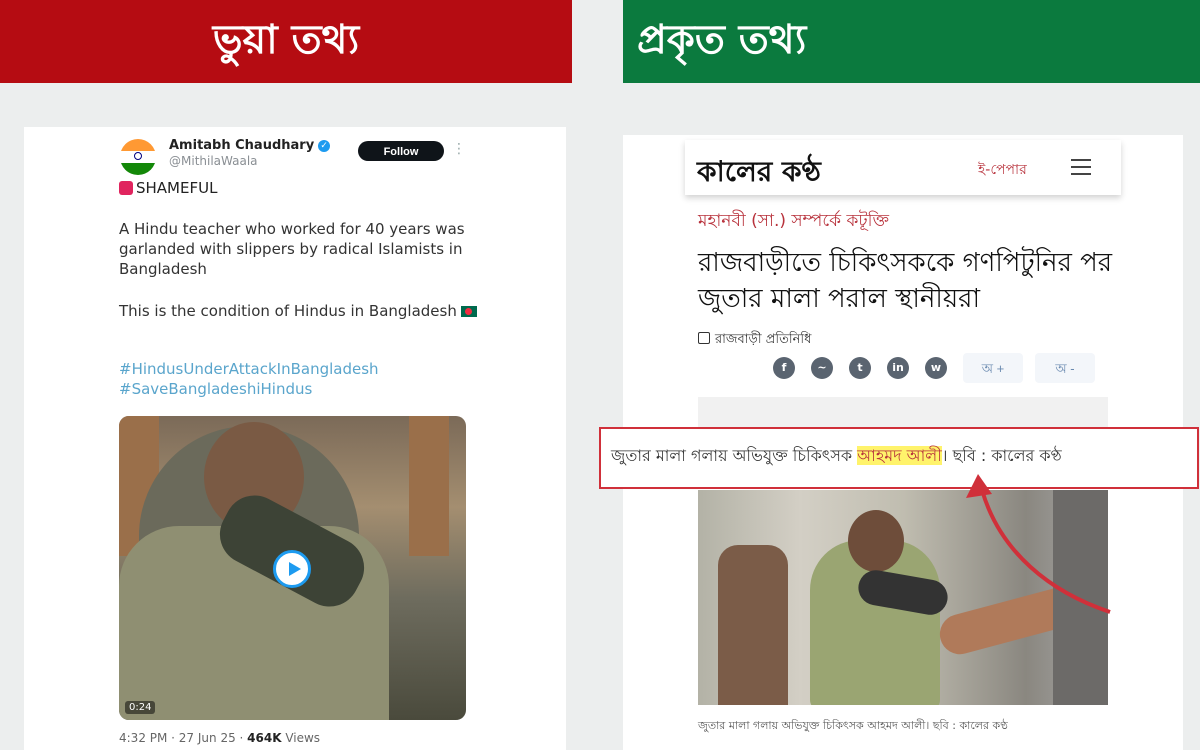 The height and width of the screenshot is (750, 1200). Describe the element at coordinates (324, 146) in the screenshot. I see `verified-badge-icon: ✓` at that location.